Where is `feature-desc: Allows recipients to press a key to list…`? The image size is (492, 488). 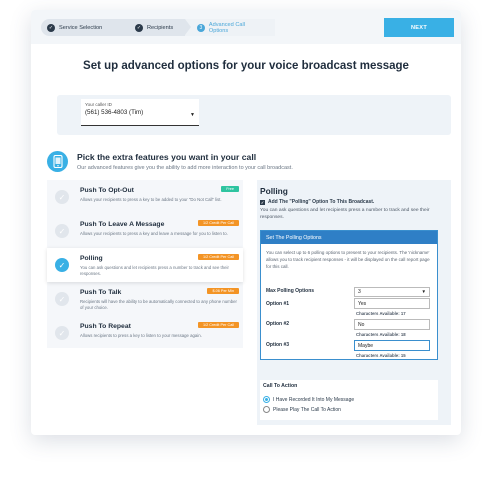 feature-desc: Allows recipients to press a key to list… is located at coordinates (141, 335).